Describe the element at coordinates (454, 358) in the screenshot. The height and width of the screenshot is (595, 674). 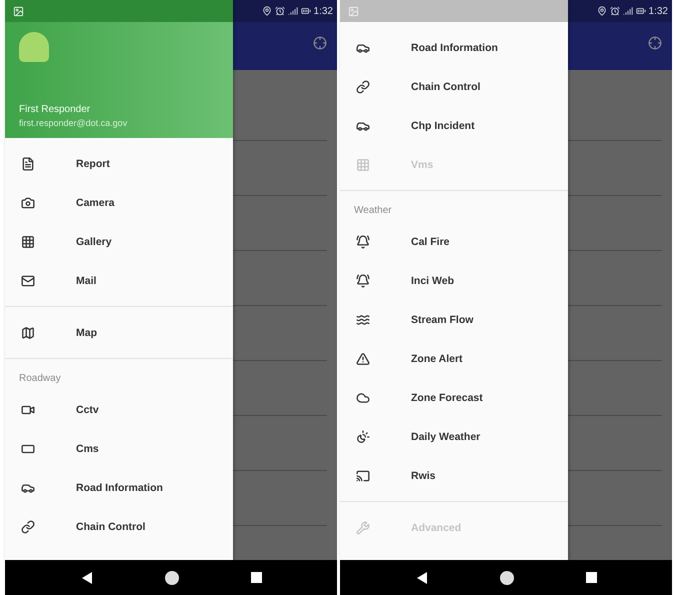
I see `menu-item: Zone Alert` at that location.